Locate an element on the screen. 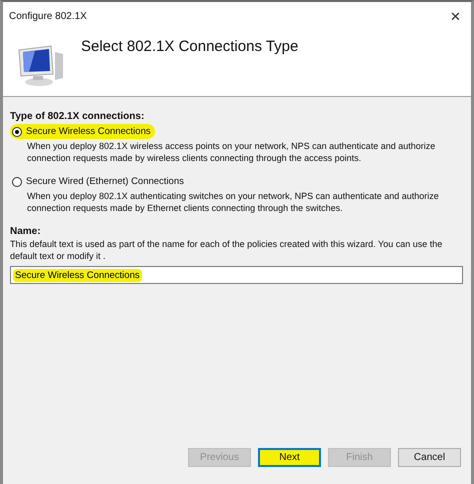 The image size is (474, 484). wizard-button: Cancel is located at coordinates (429, 457).